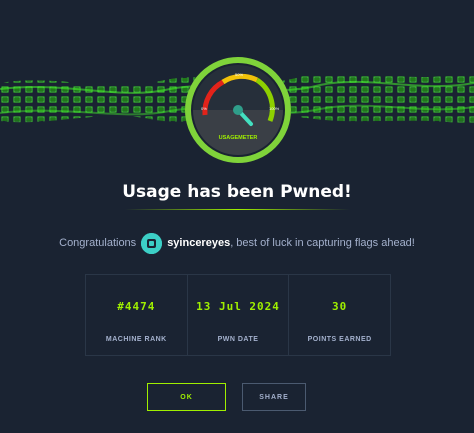 The height and width of the screenshot is (433, 474). Describe the element at coordinates (274, 397) in the screenshot. I see `share-button: SHARE` at that location.